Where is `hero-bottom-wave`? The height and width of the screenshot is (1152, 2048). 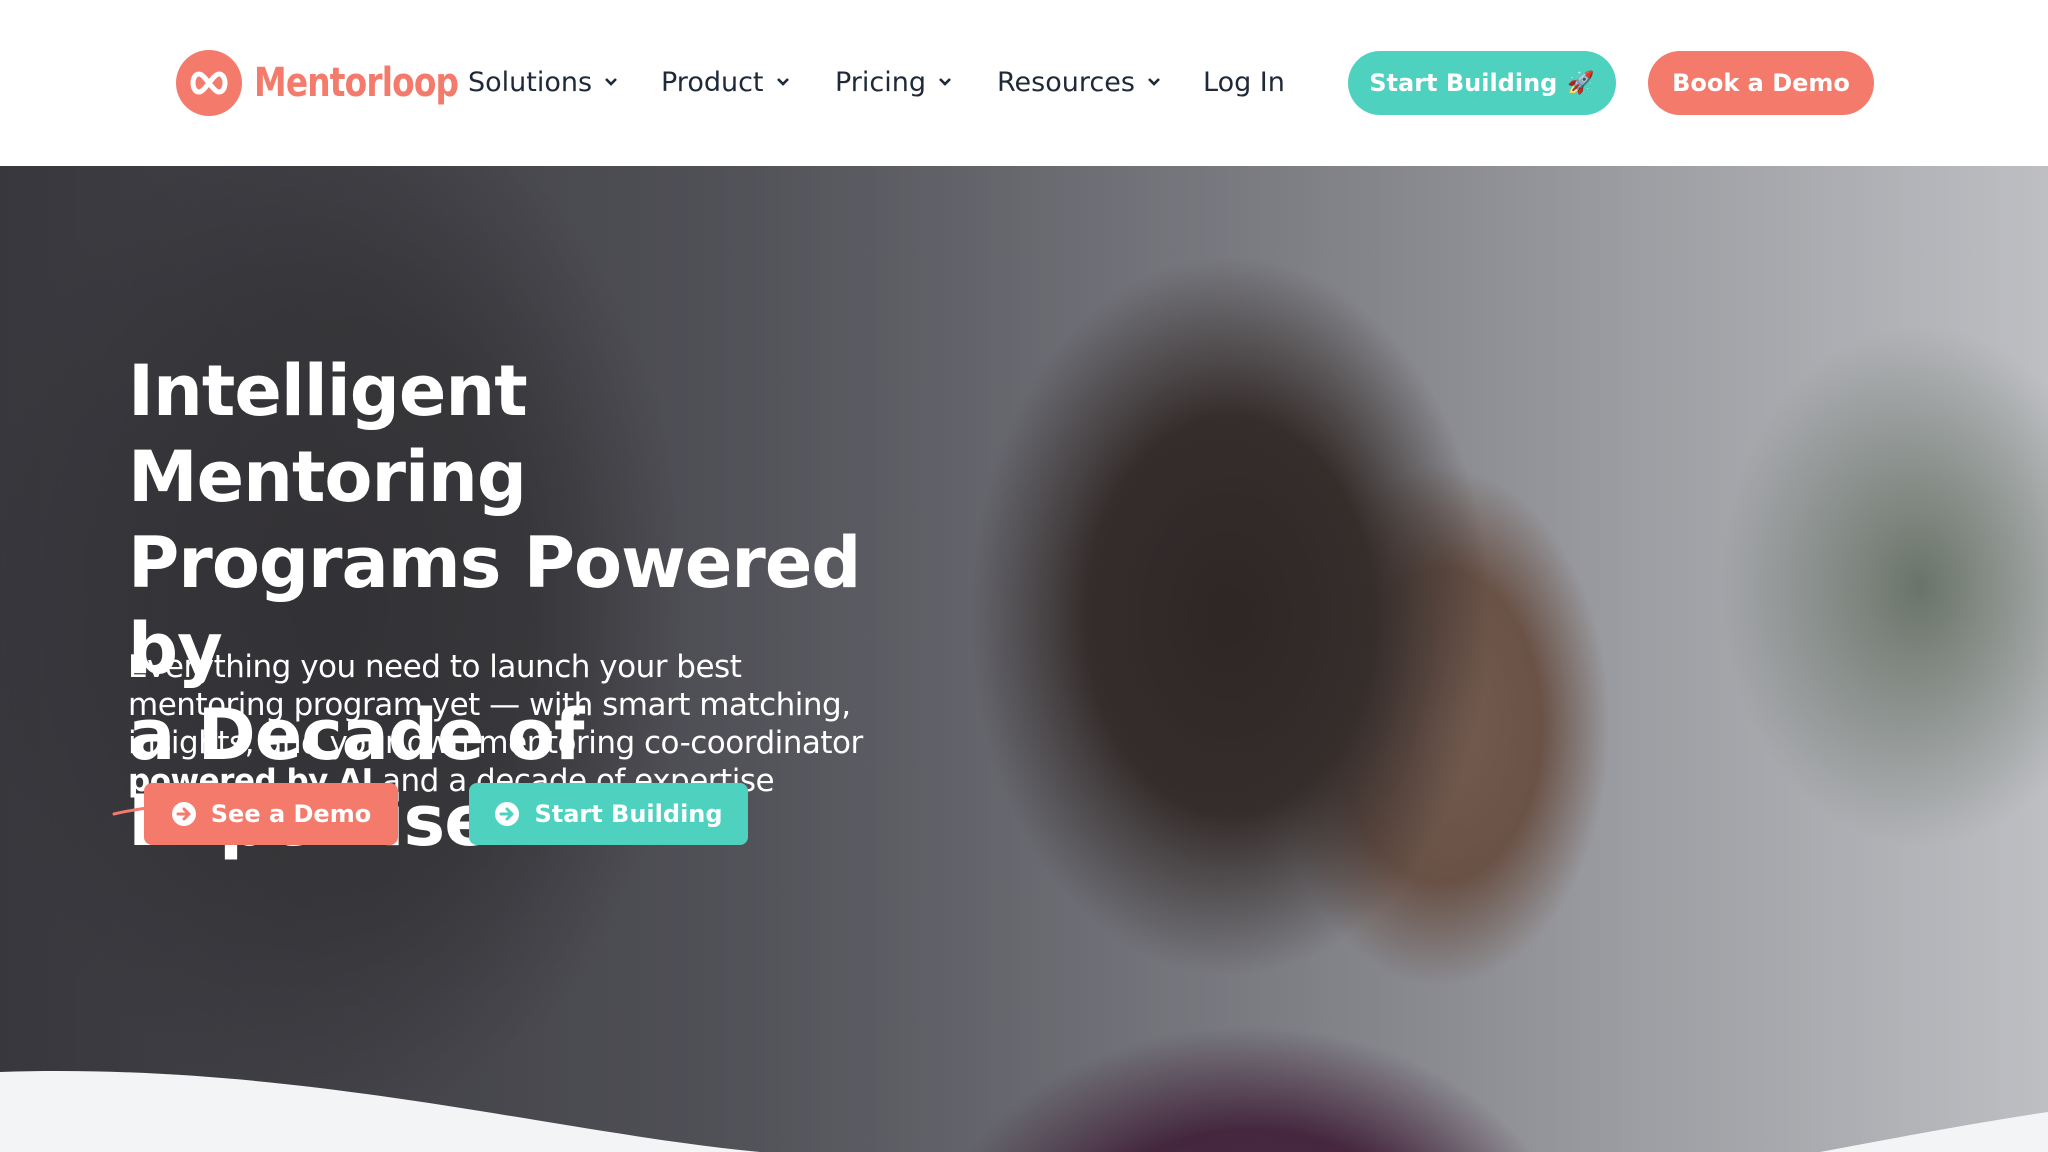
hero-bottom-wave is located at coordinates (1024, 1111).